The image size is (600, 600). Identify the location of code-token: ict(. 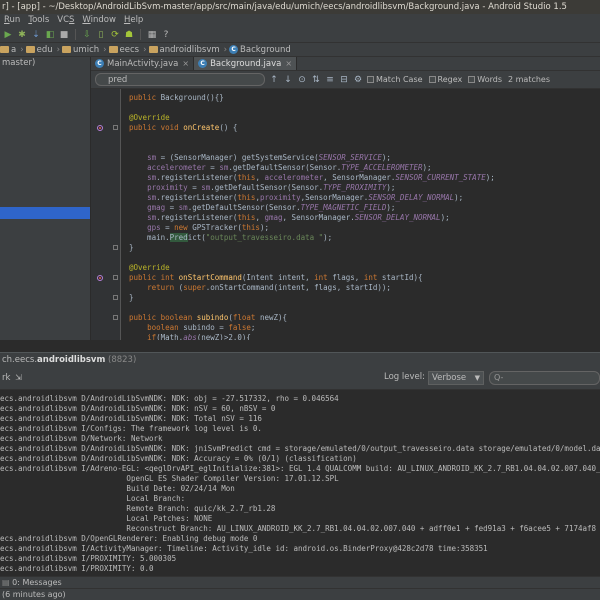
(196, 237).